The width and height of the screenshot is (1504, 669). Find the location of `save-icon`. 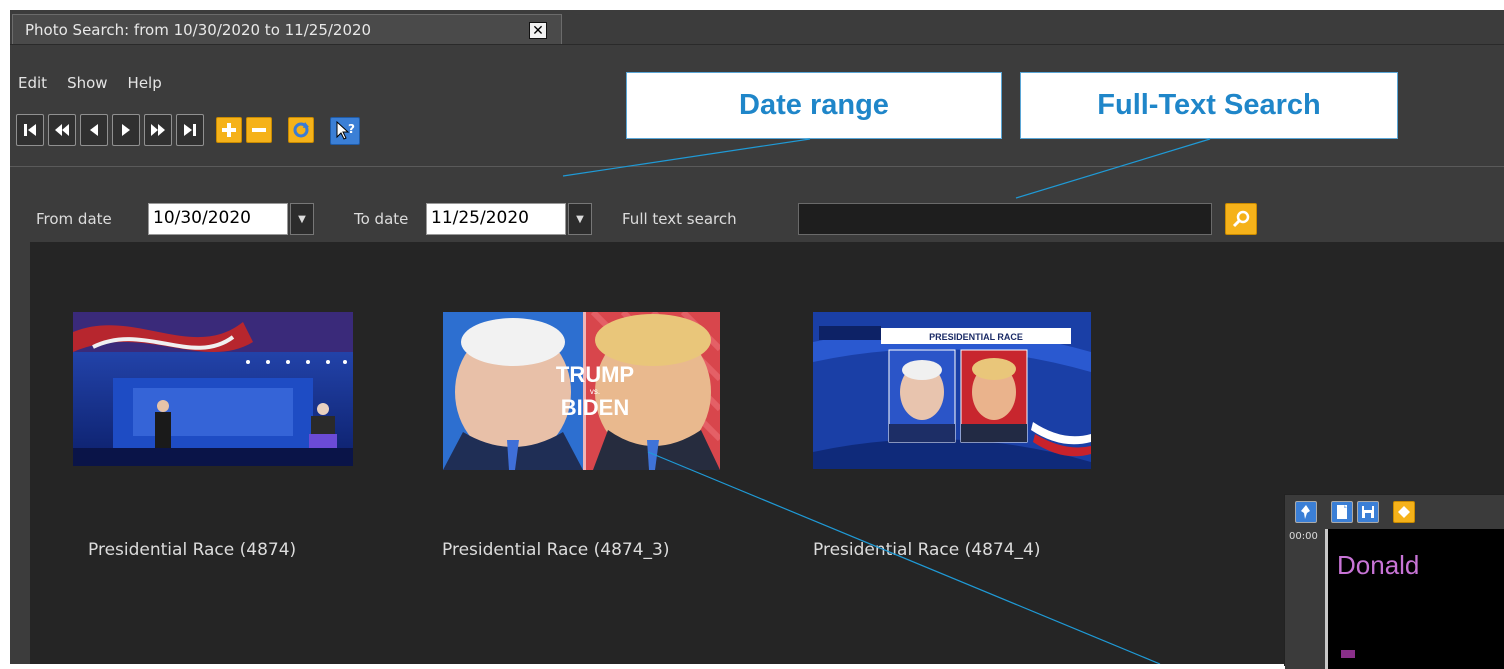

save-icon is located at coordinates (1368, 512).